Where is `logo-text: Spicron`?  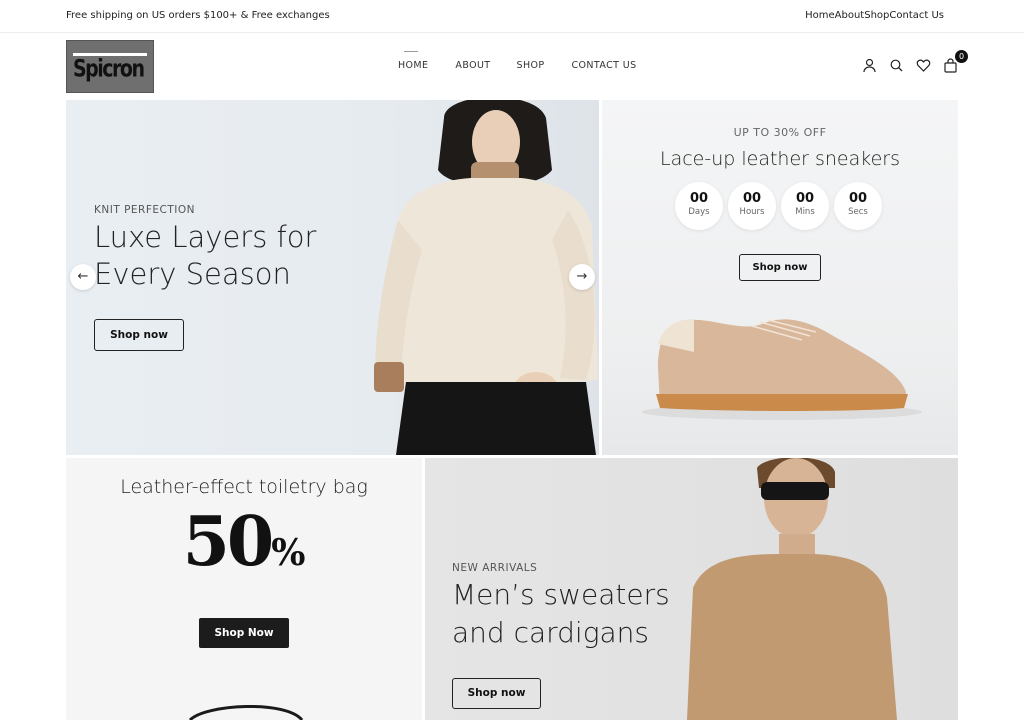 logo-text: Spicron is located at coordinates (109, 69).